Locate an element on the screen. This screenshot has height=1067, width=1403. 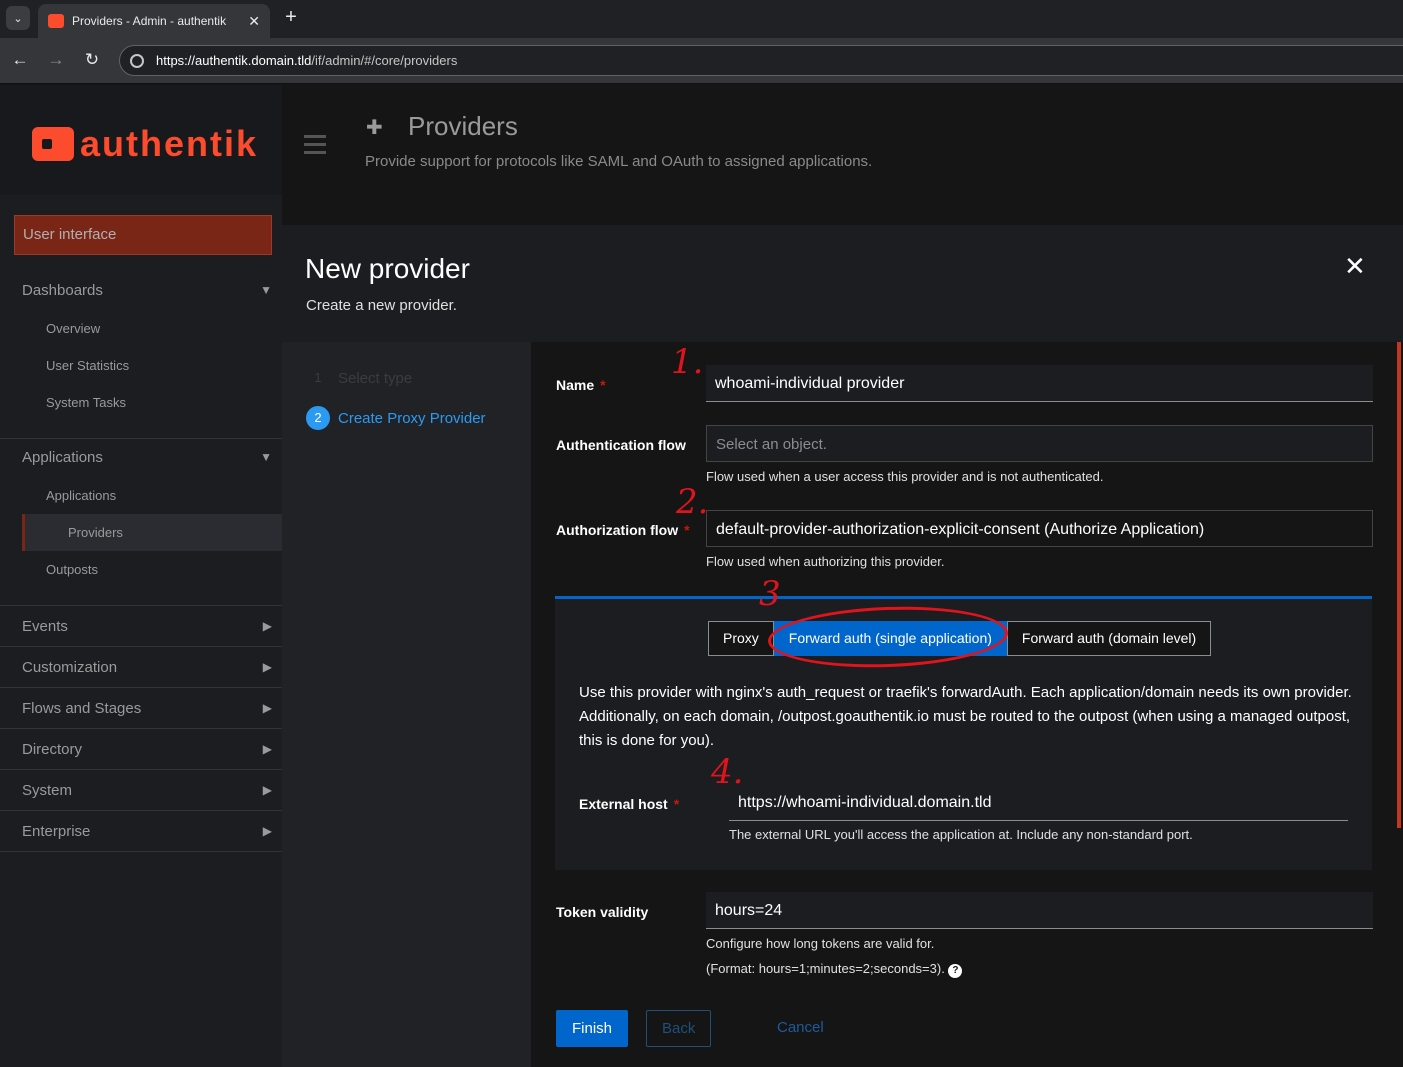
browser-tab: Providers - Admin - authentik ✕ is located at coordinates (154, 21).